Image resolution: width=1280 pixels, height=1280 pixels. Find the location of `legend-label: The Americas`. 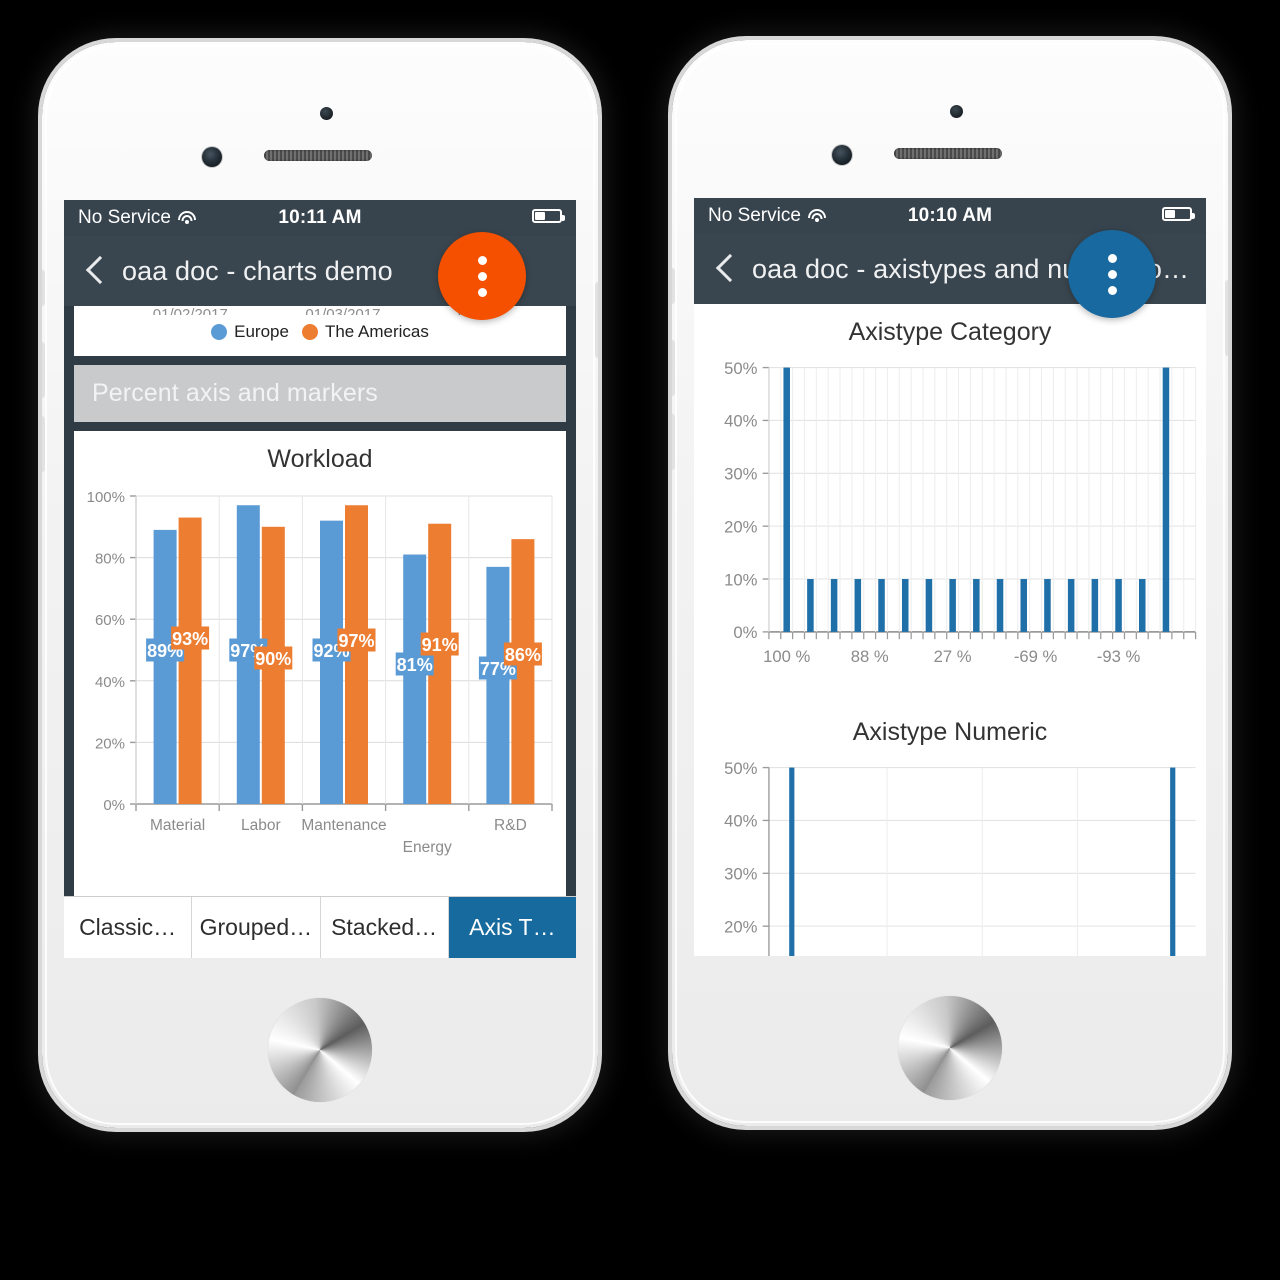

legend-label: The Americas is located at coordinates (376, 331).